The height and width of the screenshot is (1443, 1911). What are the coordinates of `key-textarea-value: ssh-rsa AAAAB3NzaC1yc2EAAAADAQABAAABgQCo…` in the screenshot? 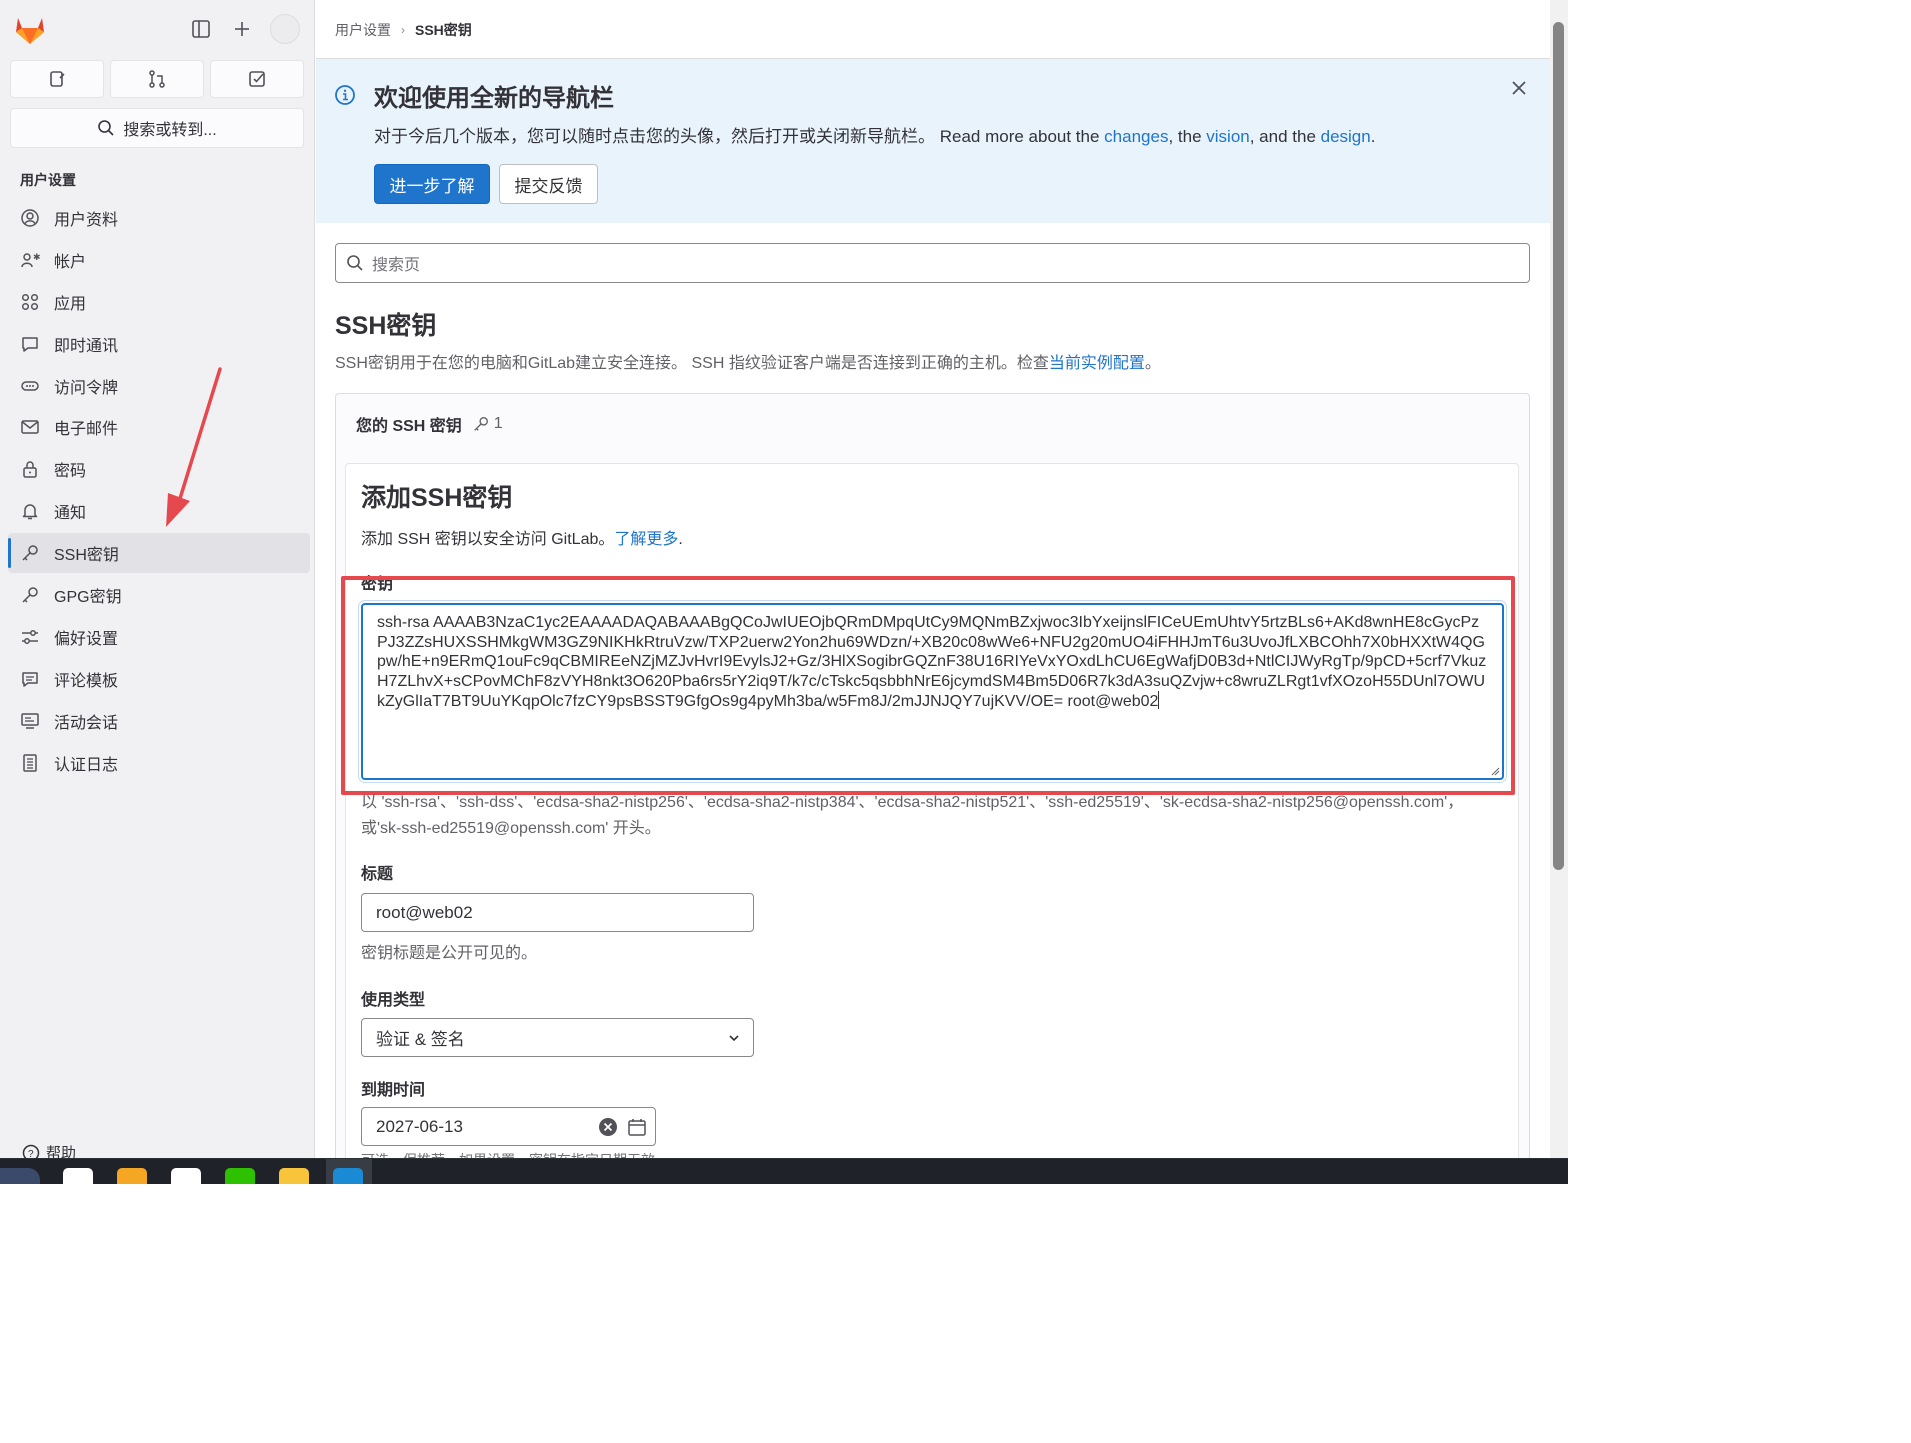 It's located at (932, 662).